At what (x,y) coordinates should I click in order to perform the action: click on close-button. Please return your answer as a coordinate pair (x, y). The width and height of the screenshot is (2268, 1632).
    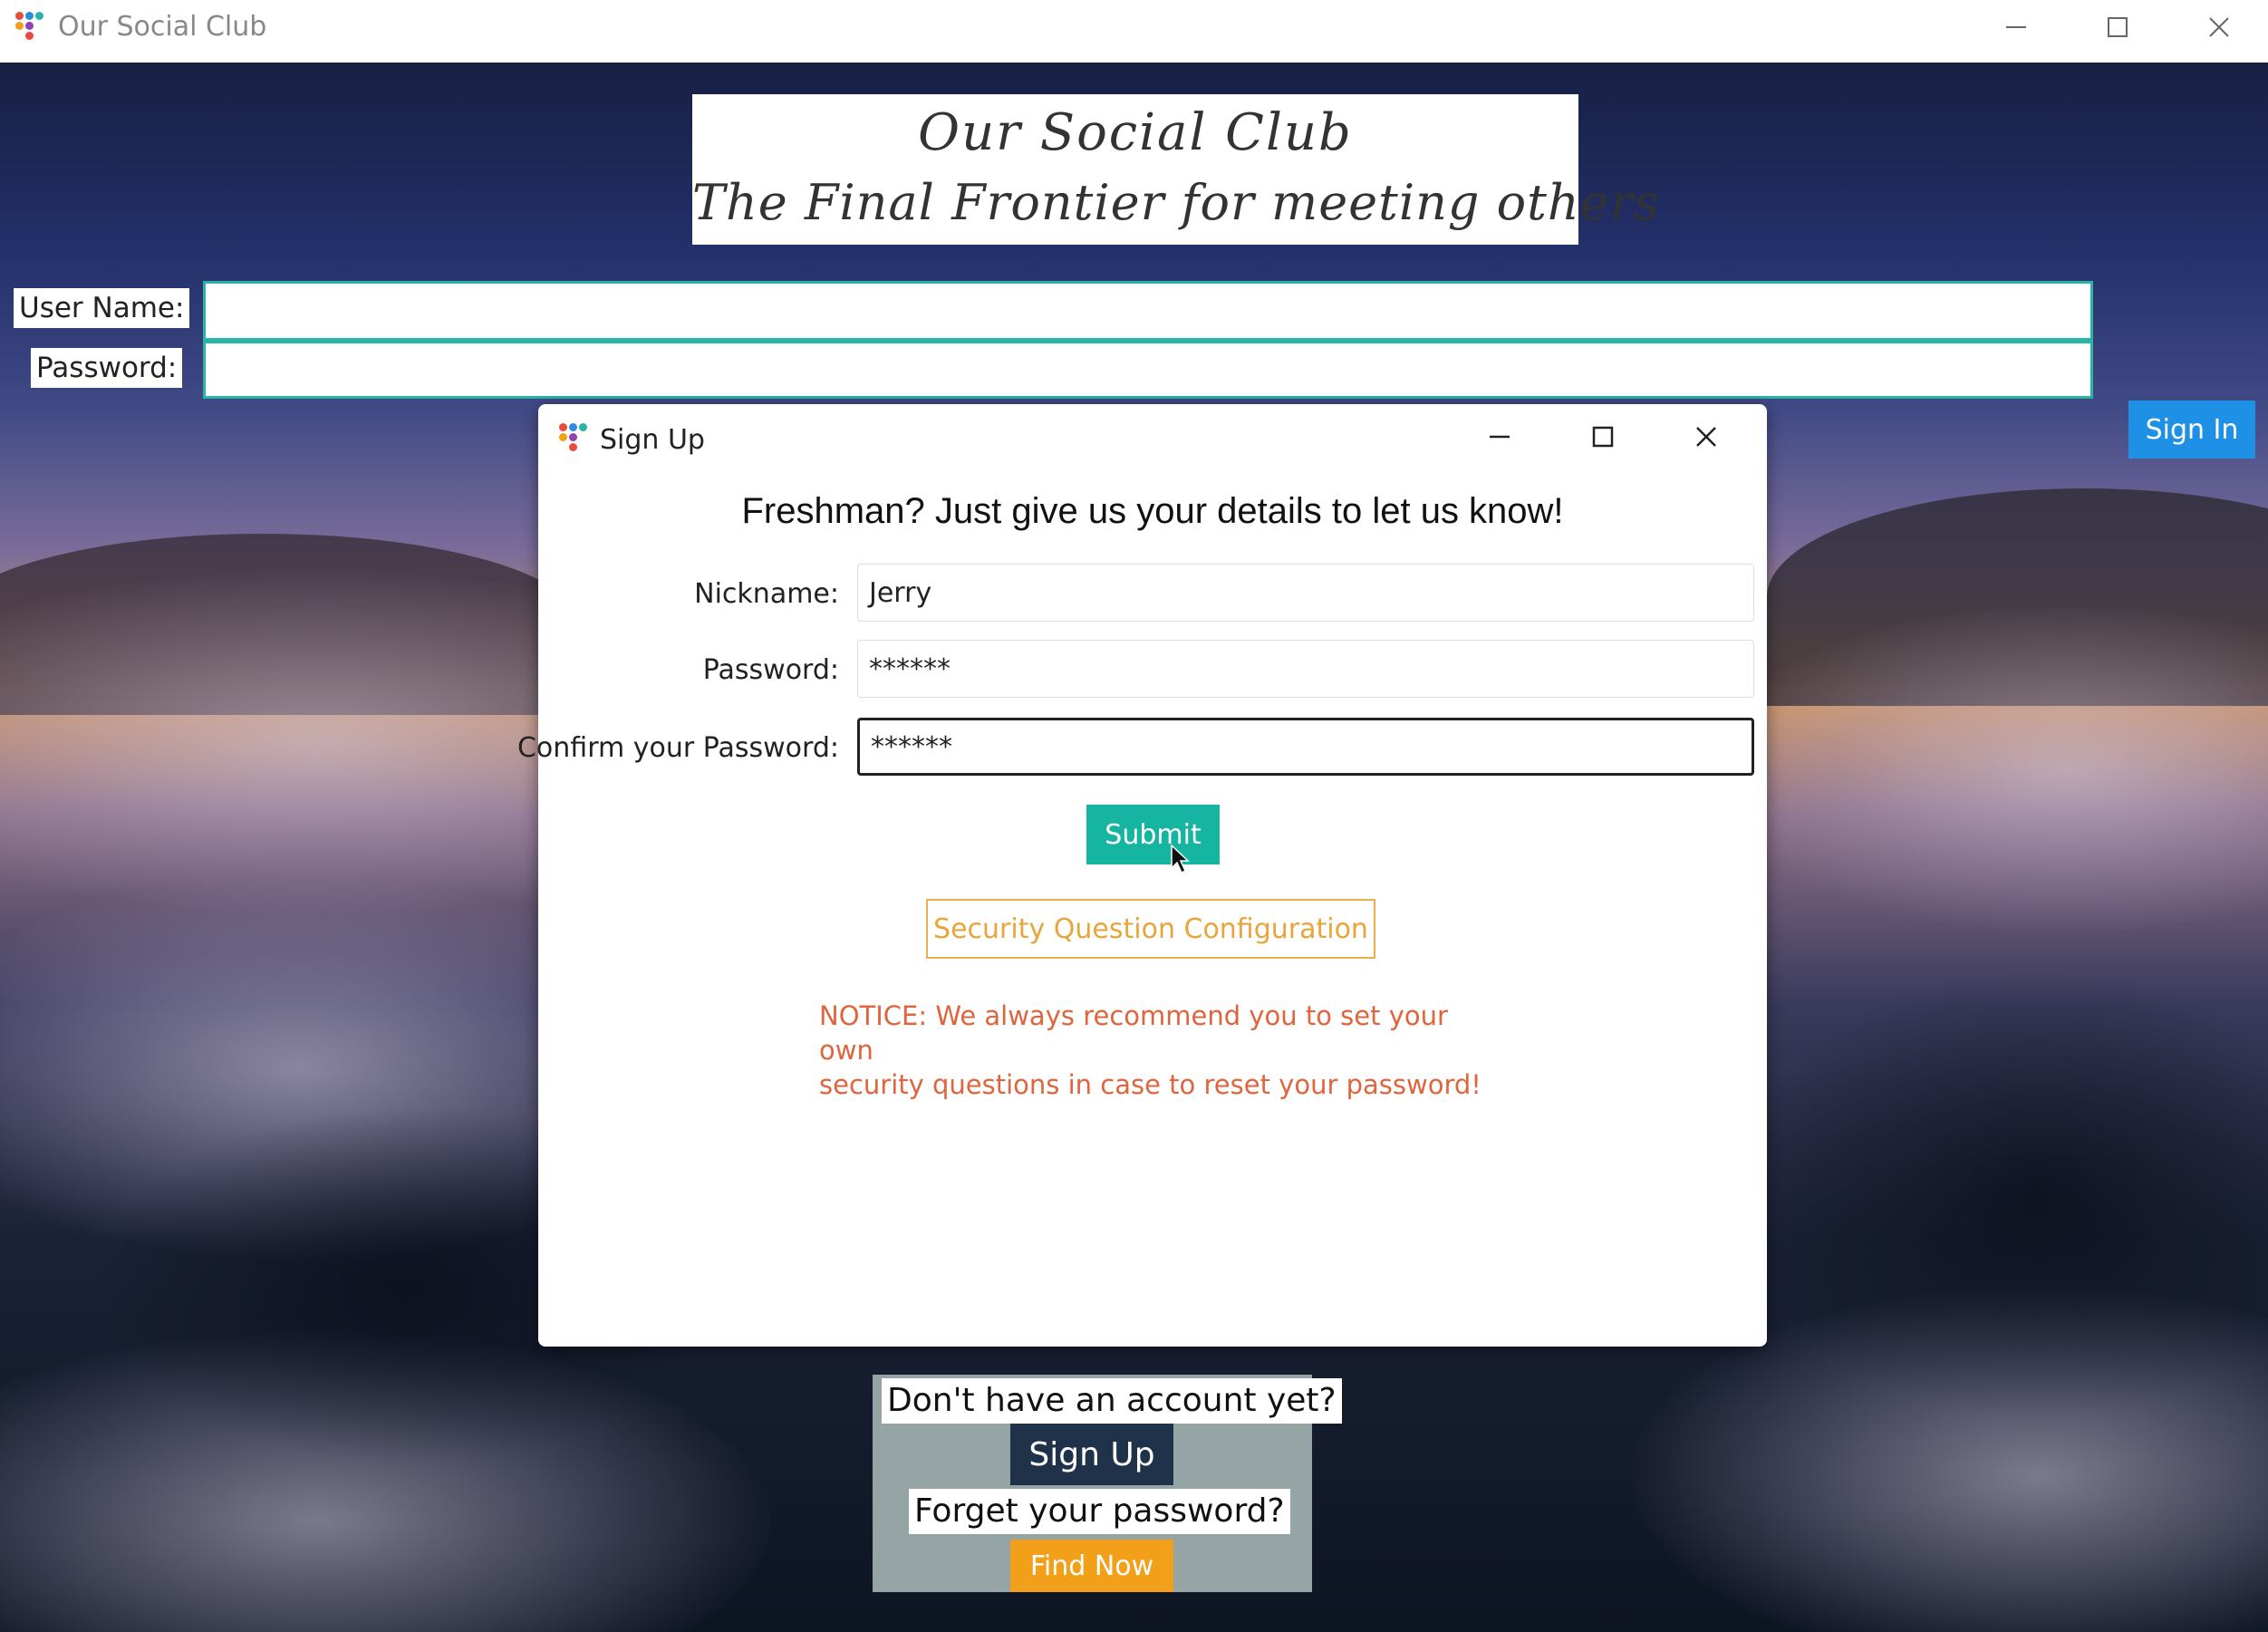
    Looking at the image, I should click on (2218, 27).